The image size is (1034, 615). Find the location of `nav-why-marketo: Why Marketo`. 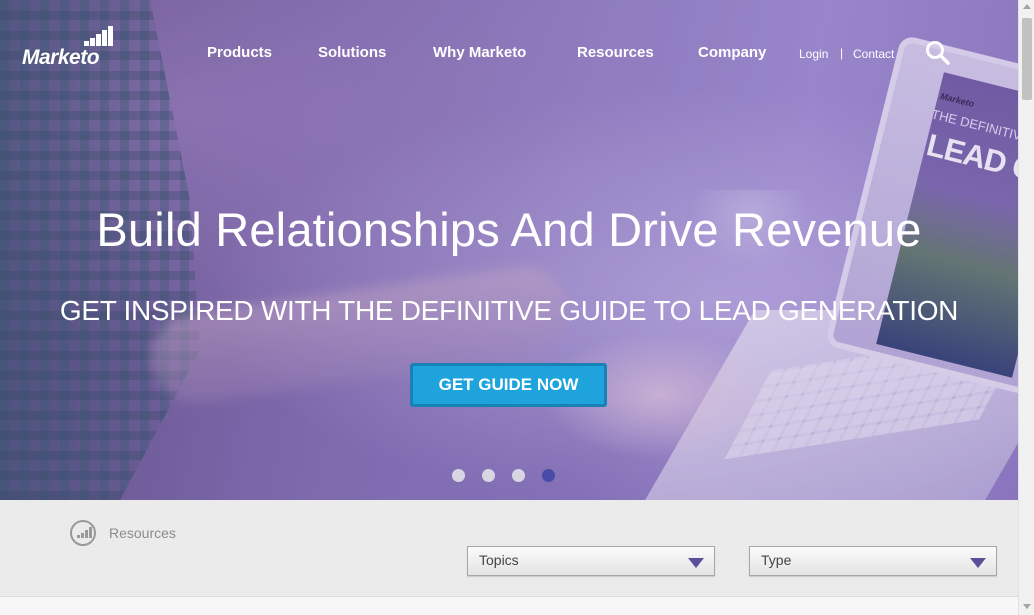

nav-why-marketo: Why Marketo is located at coordinates (479, 52).